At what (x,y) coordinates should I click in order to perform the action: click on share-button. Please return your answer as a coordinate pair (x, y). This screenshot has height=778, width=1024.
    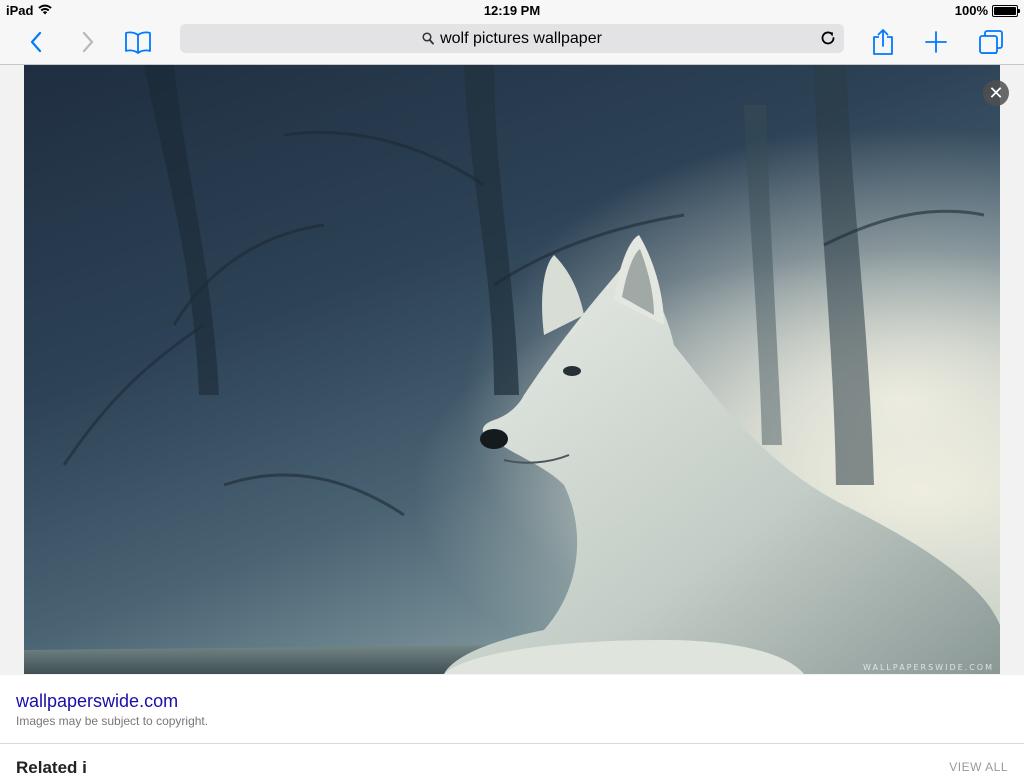
    Looking at the image, I should click on (883, 42).